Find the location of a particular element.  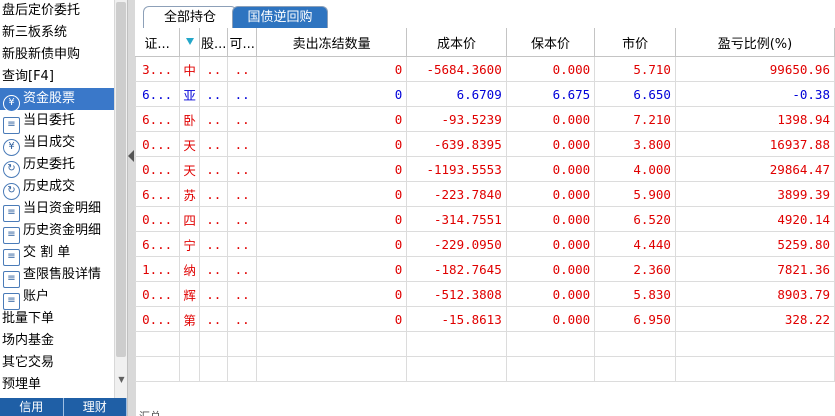

collapse-arrow-icon is located at coordinates (131, 156).